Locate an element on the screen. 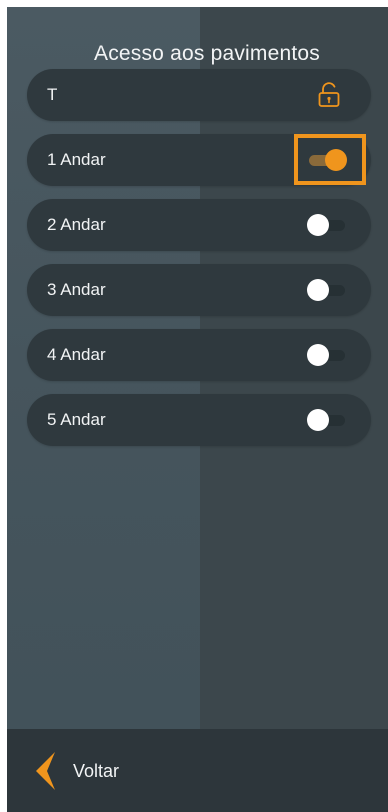 The image size is (388, 812). floor-label: 5 Andar is located at coordinates (76, 419).